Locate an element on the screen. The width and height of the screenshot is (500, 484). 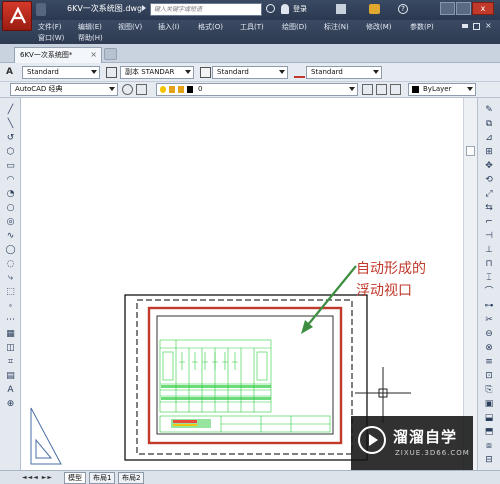
exchange-icon is located at coordinates (341, 9).